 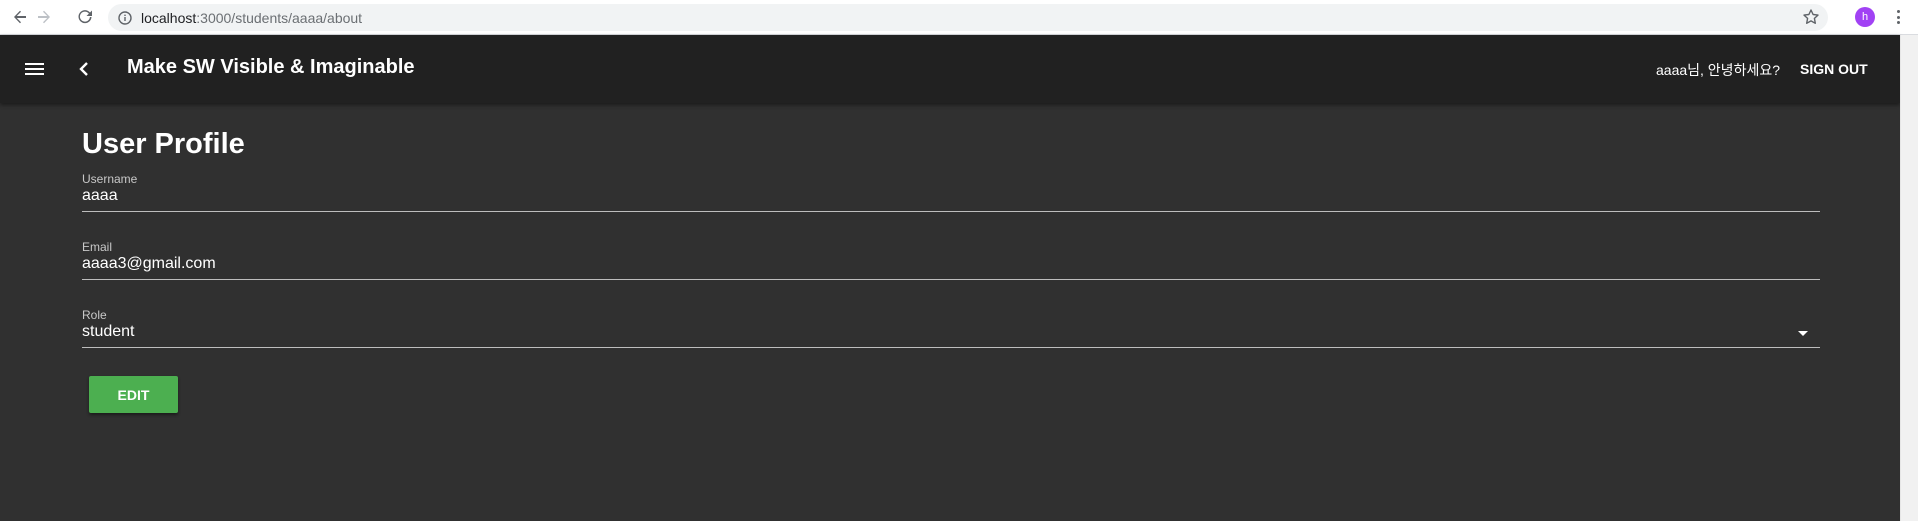 I want to click on browser-profile-avatar: h, so click(x=1865, y=17).